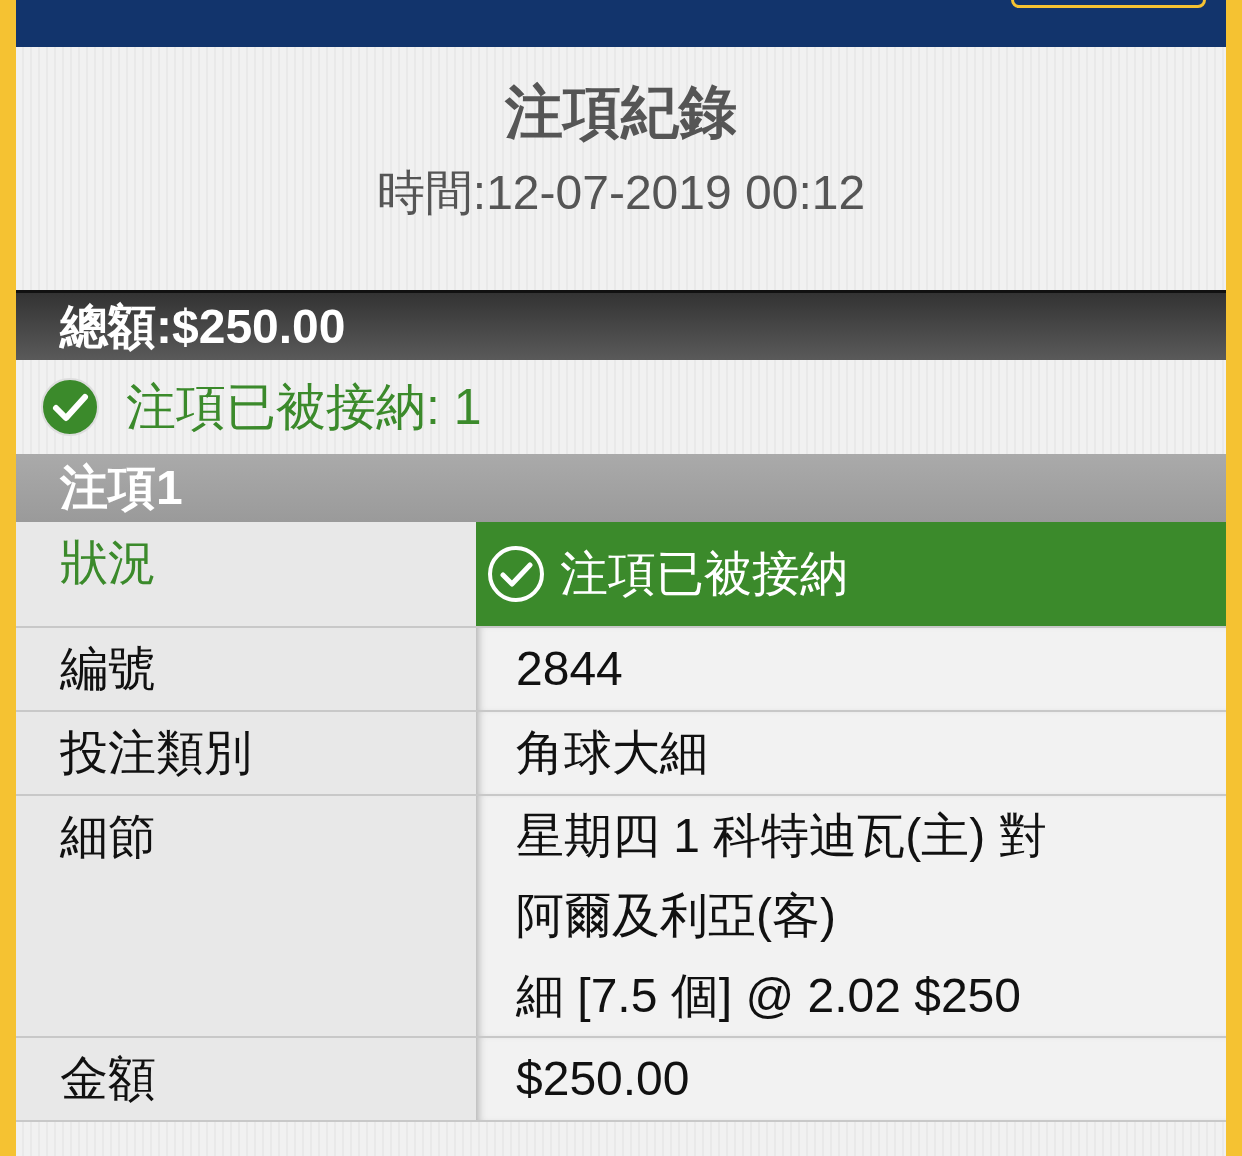 The height and width of the screenshot is (1156, 1242). What do you see at coordinates (246, 574) in the screenshot?
I see `field-label: 狀況` at bounding box center [246, 574].